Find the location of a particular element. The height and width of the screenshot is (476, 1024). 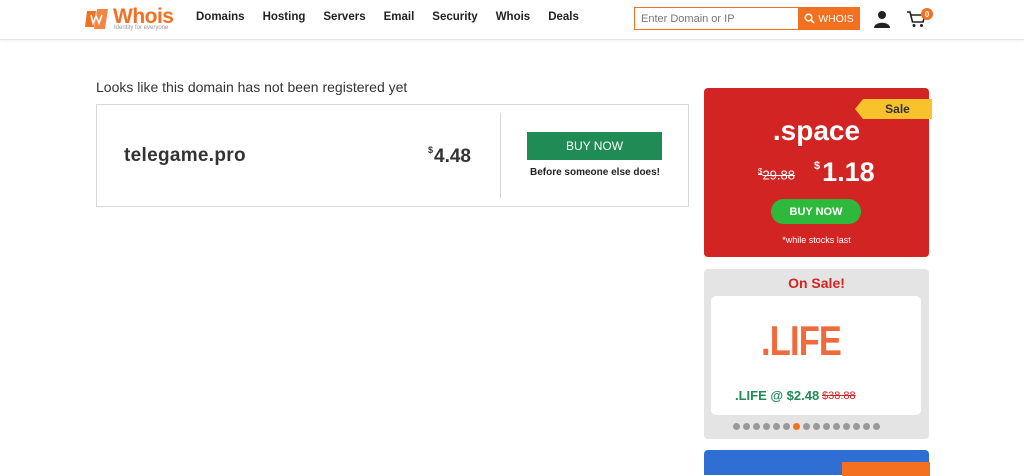

user-account-icon is located at coordinates (882, 19).